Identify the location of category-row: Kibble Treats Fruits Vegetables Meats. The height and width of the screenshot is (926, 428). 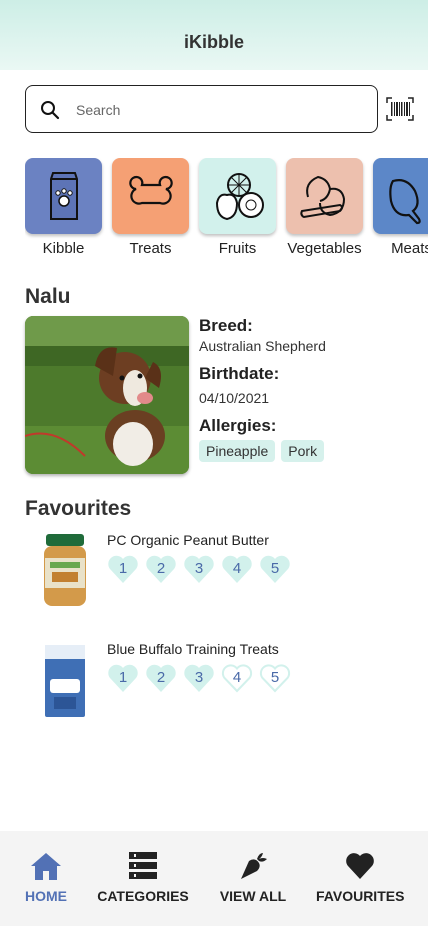
(226, 208).